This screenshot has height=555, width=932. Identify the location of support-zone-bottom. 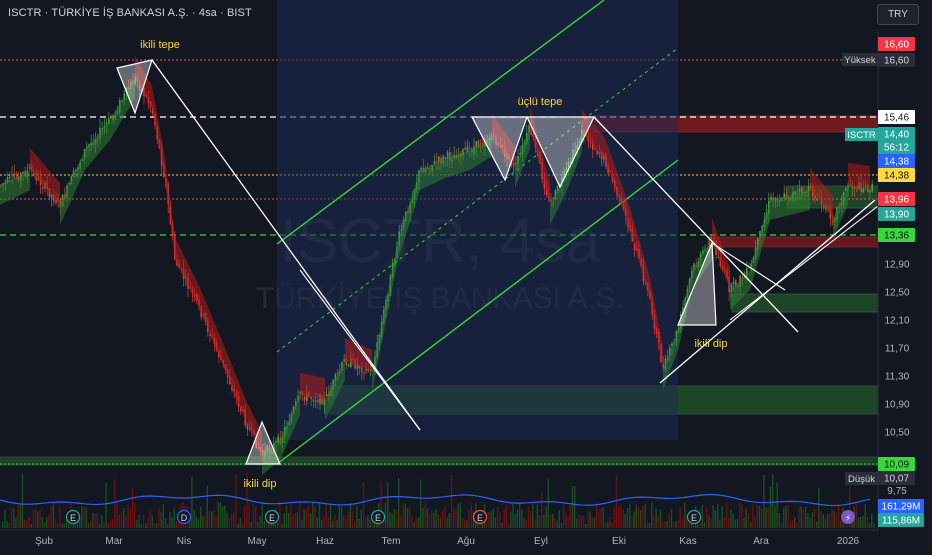
(439, 461).